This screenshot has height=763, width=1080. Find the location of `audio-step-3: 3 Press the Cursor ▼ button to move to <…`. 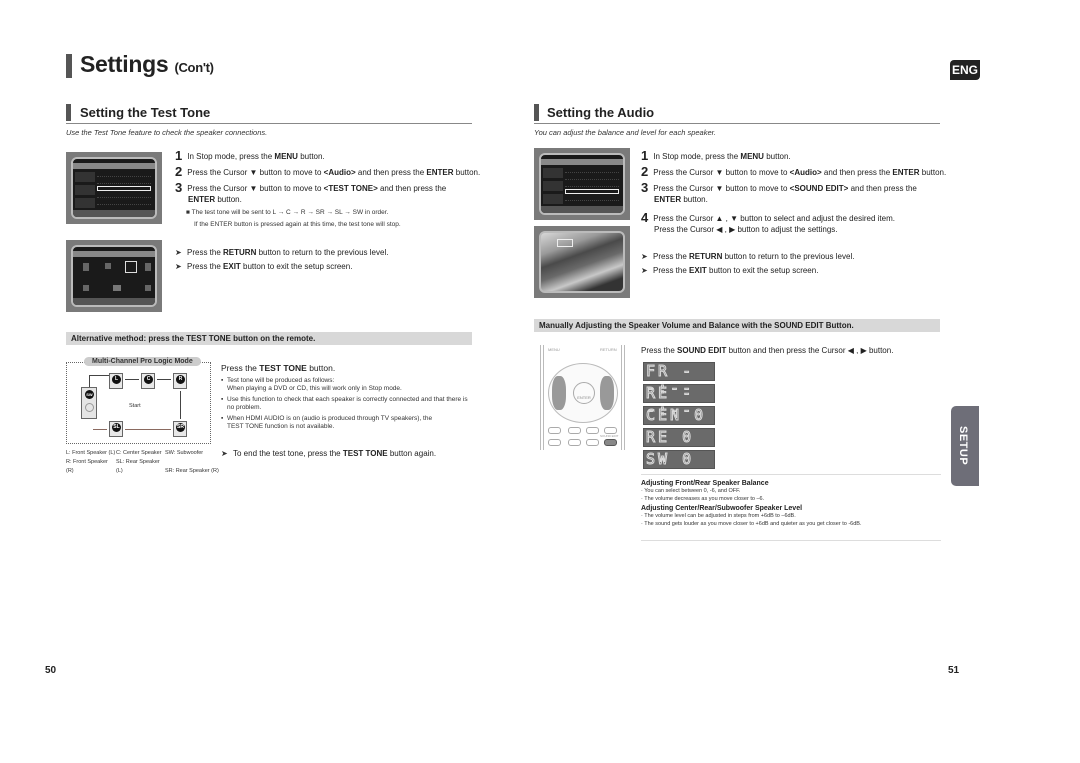

audio-step-3: 3 Press the Cursor ▼ button to move to <… is located at coordinates (779, 192).